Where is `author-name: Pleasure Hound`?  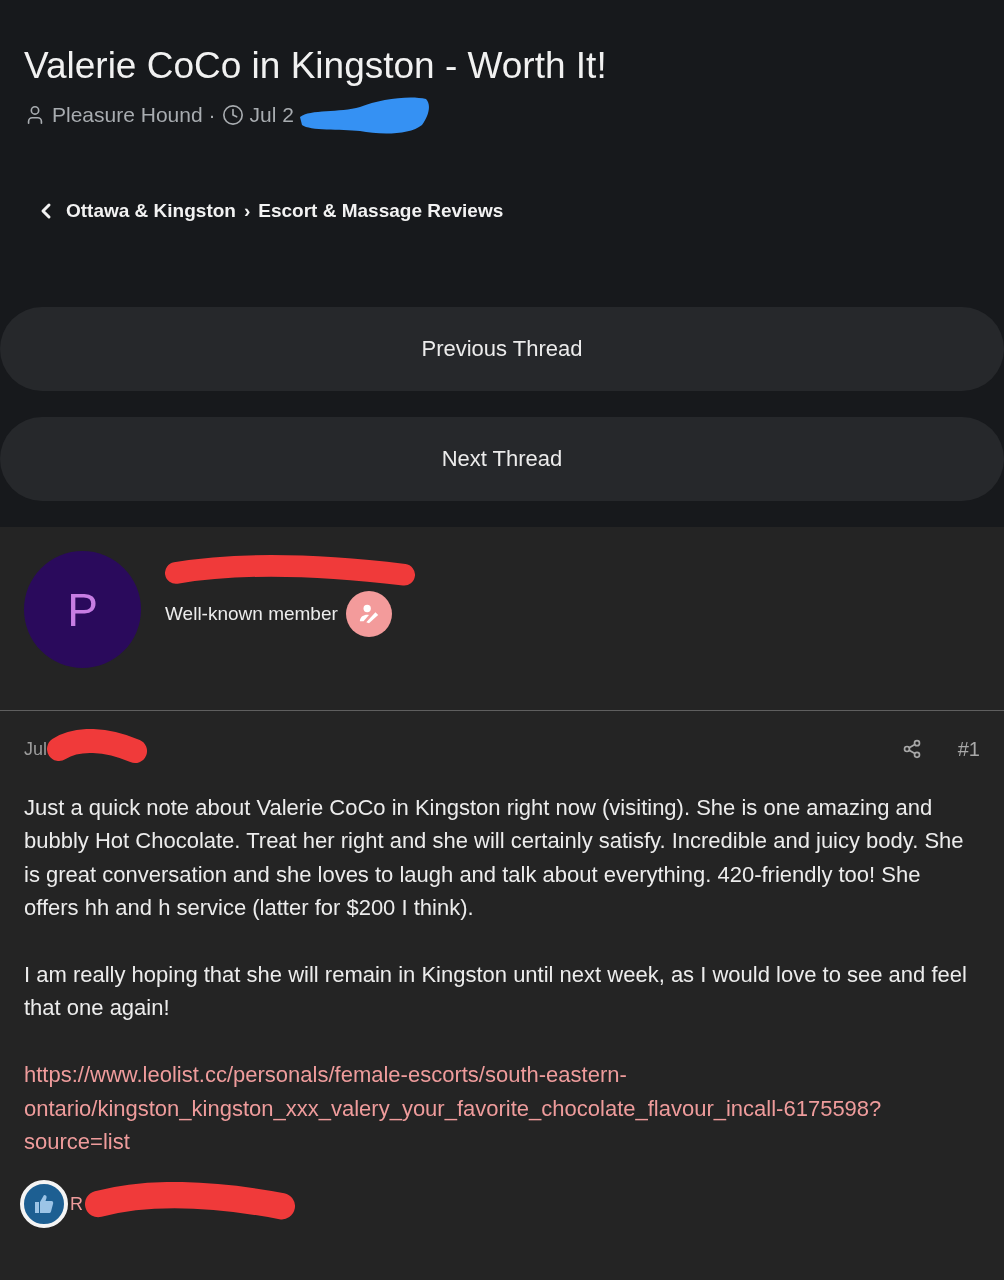 author-name: Pleasure Hound is located at coordinates (127, 115).